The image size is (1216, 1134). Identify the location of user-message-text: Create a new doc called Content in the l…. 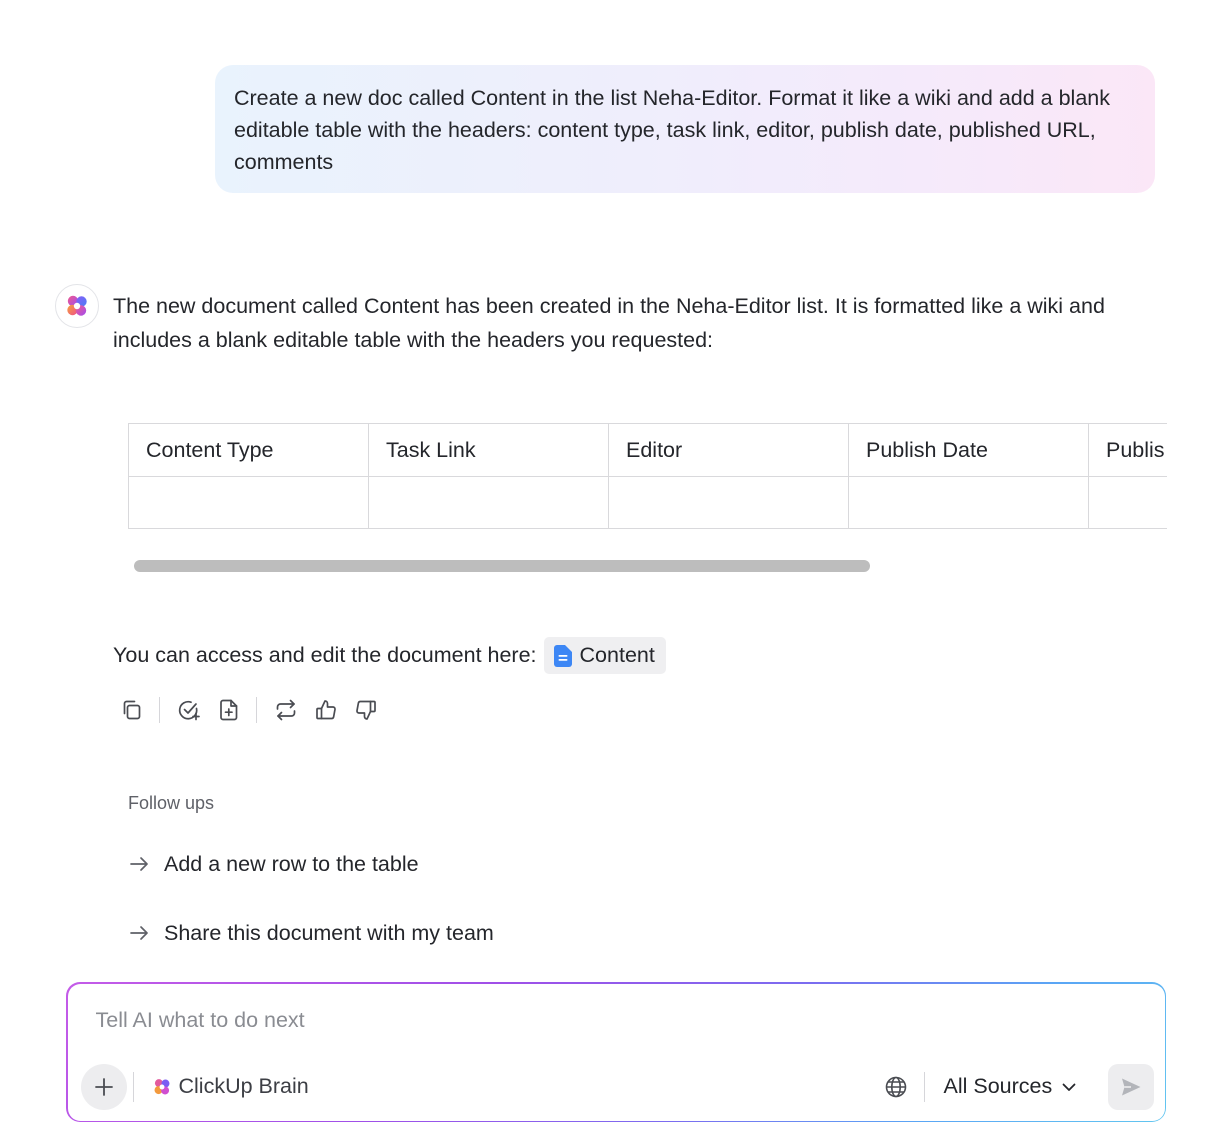
(672, 130).